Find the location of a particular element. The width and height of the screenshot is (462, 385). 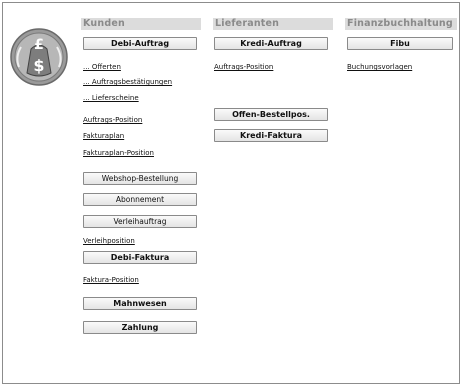

kunden-header: Kunden is located at coordinates (141, 24).